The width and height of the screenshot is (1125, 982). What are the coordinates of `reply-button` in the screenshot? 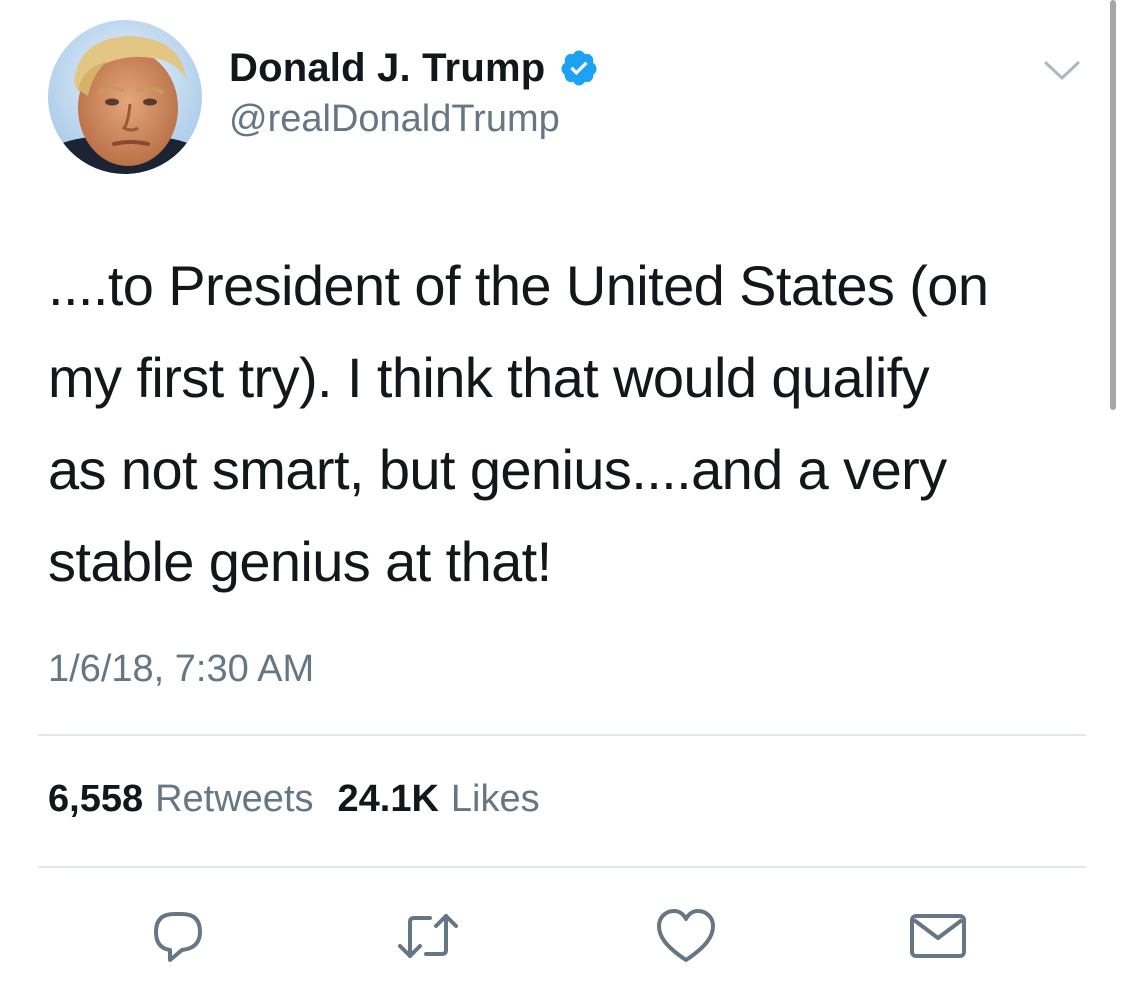 It's located at (178, 936).